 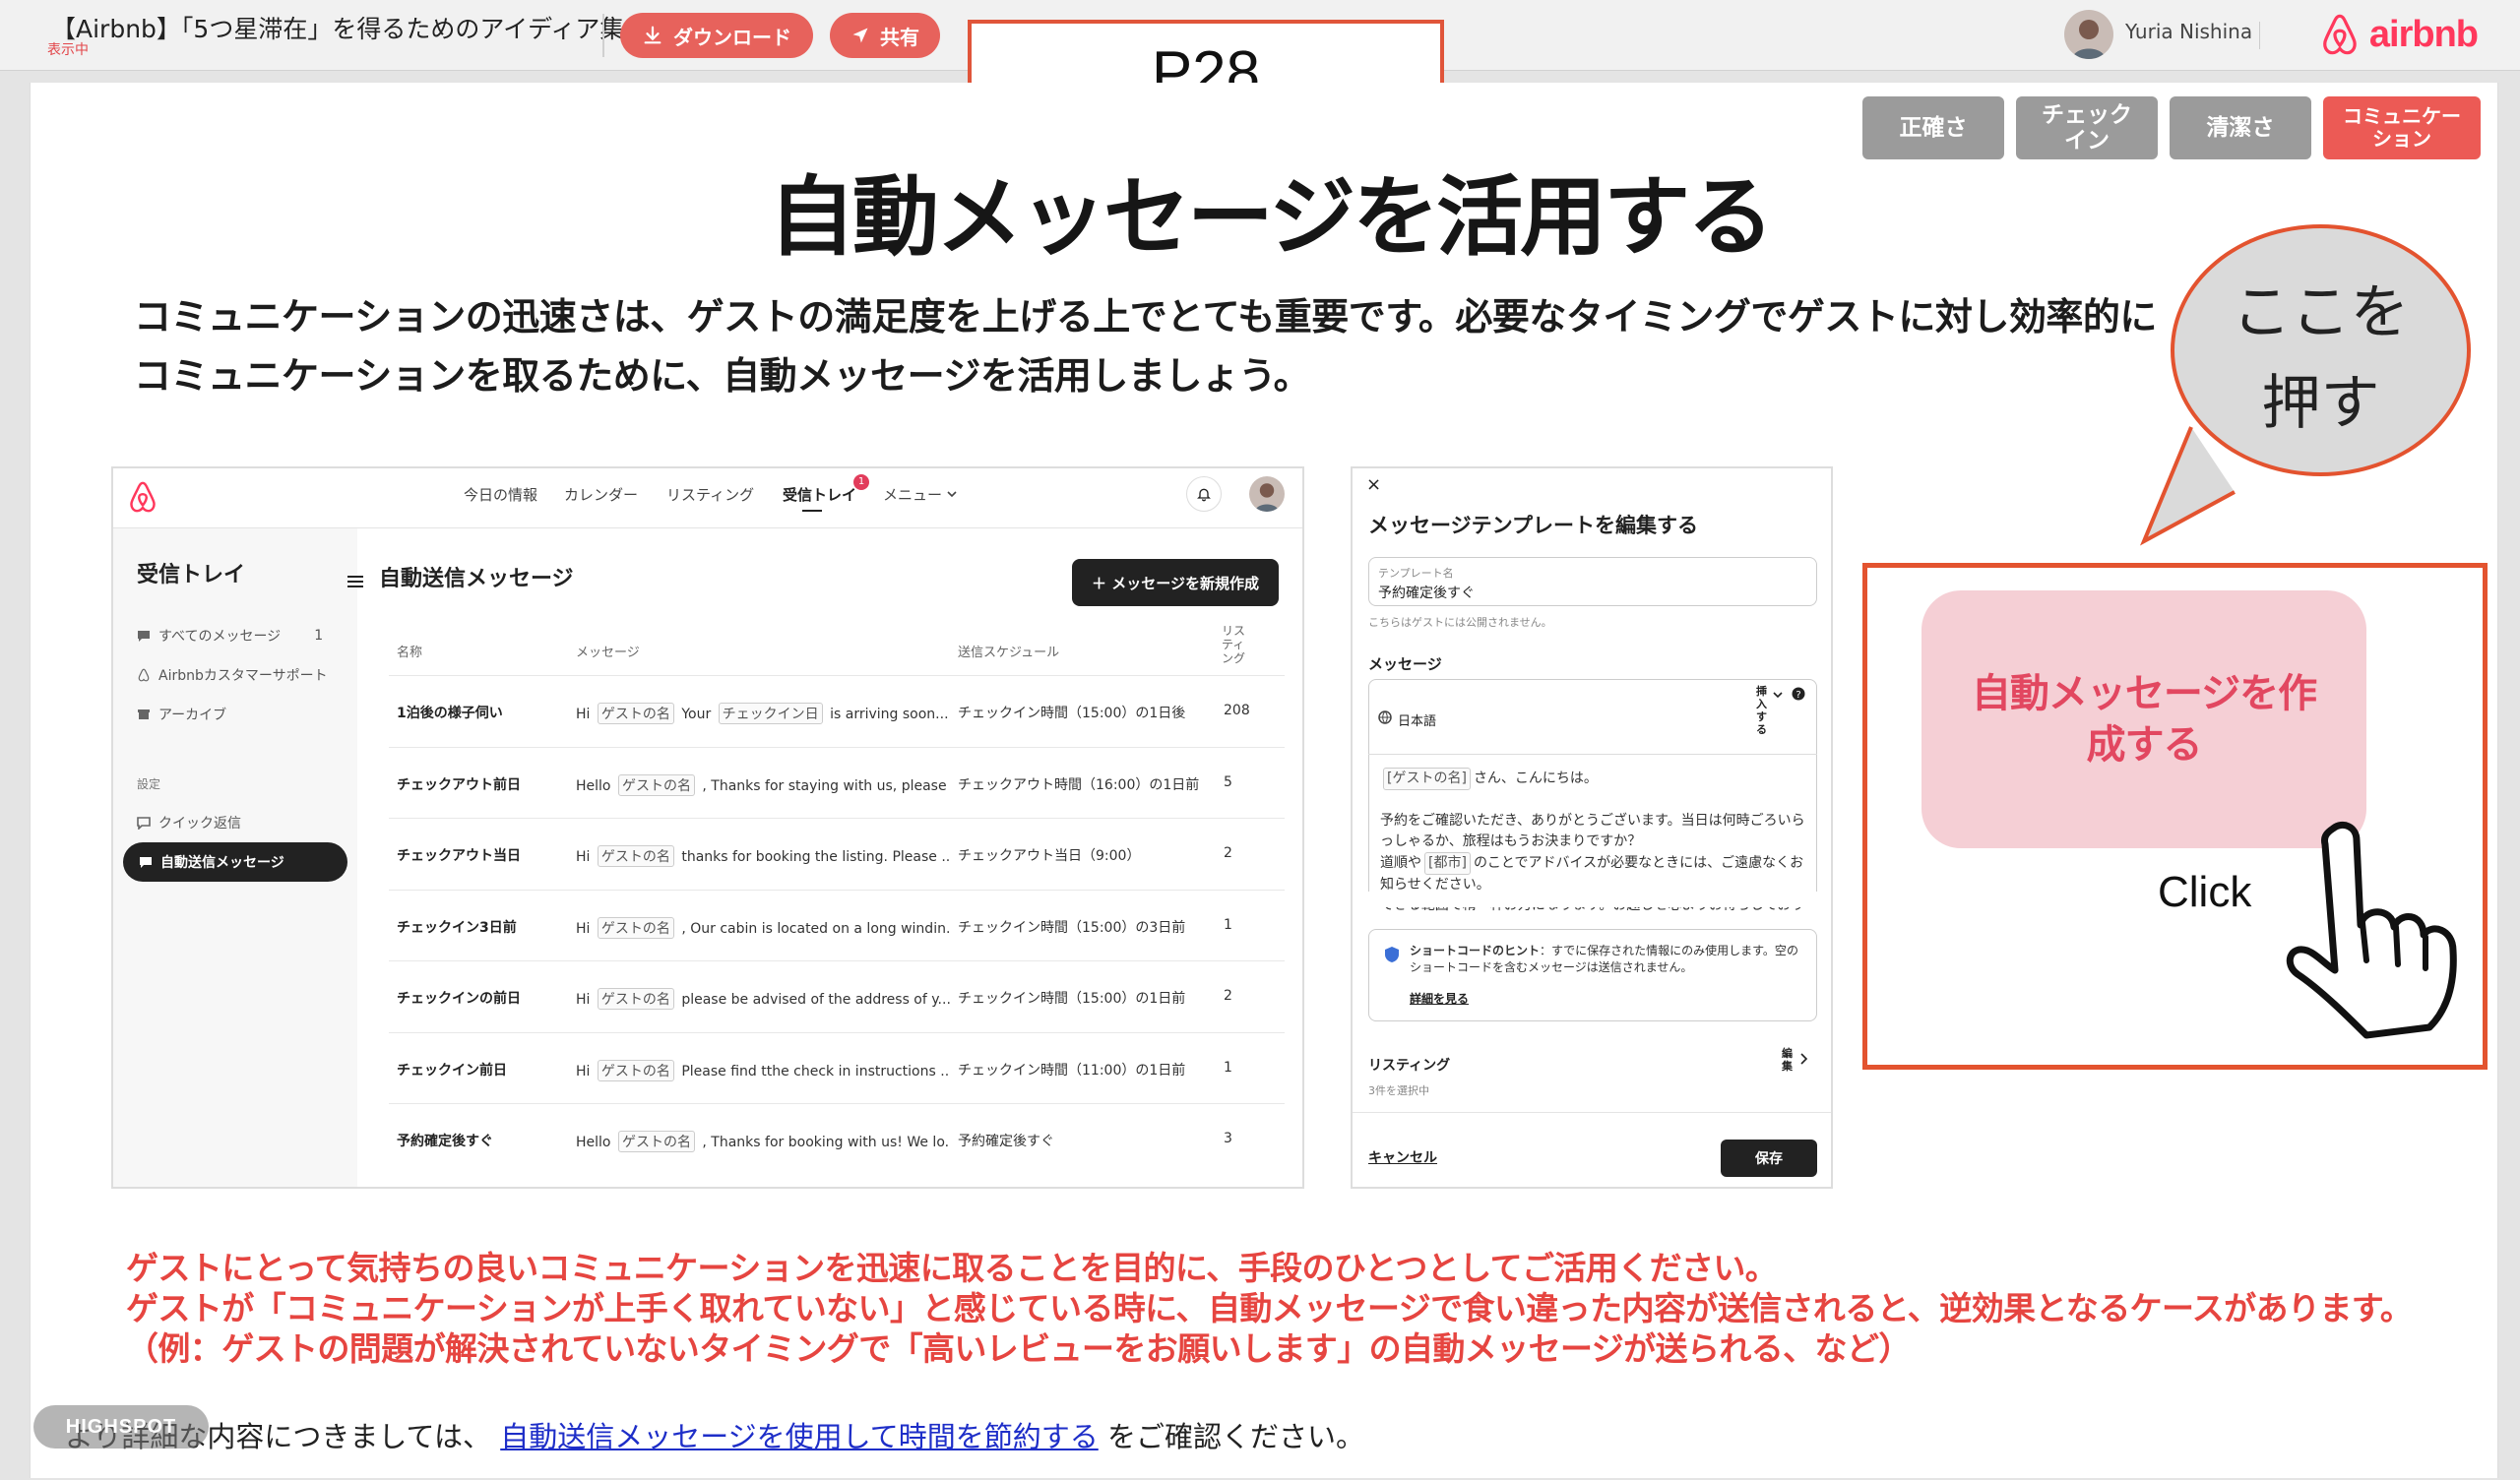 What do you see at coordinates (1427, 779) in the screenshot?
I see `shortcode-guest-name: [ゲストの名]` at bounding box center [1427, 779].